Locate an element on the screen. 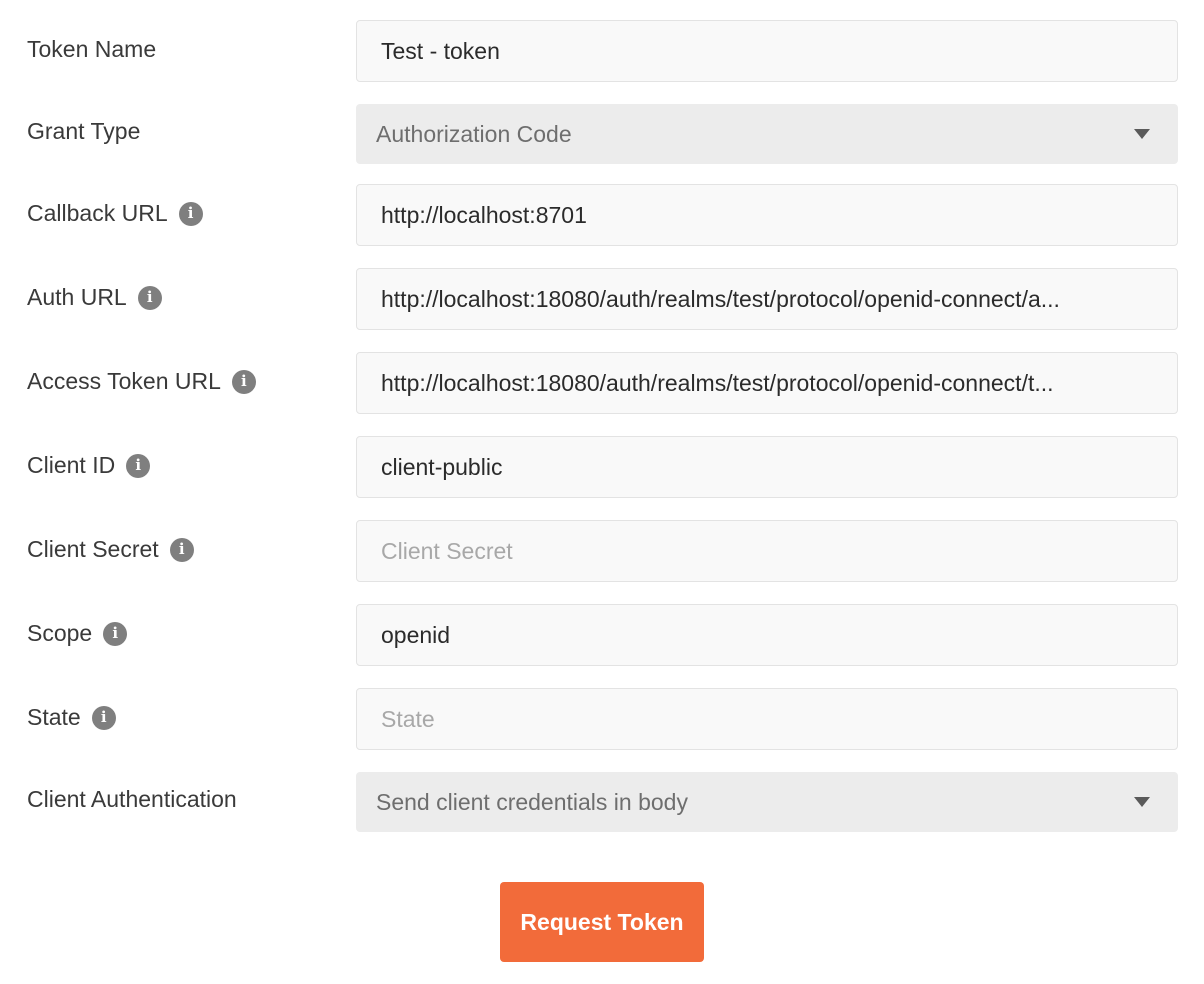 This screenshot has height=984, width=1204. scope-label: Scope i is located at coordinates (77, 633).